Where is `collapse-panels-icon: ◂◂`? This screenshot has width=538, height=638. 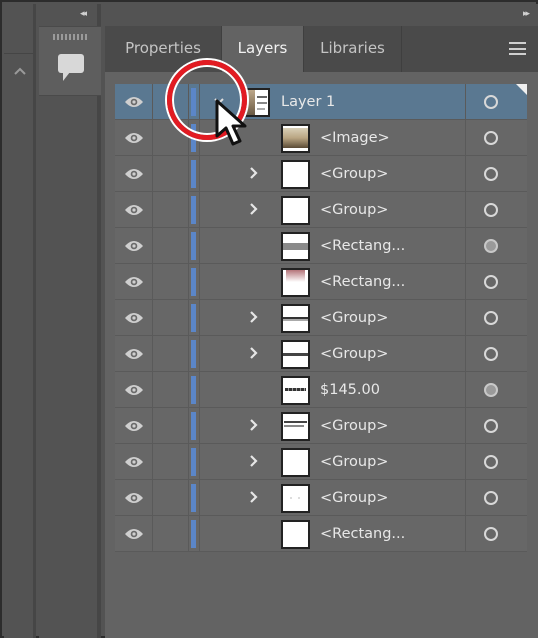
collapse-panels-icon: ◂◂ is located at coordinates (83, 14).